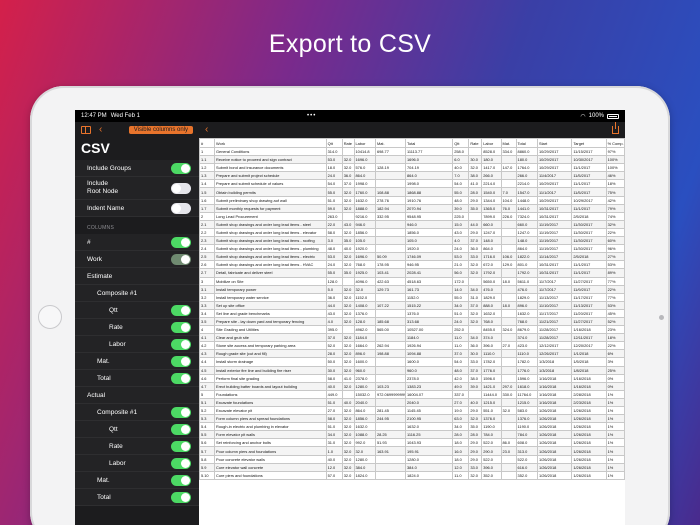 The height and width of the screenshot is (525, 700). I want to click on sidebar-title: CSV, so click(95, 148).